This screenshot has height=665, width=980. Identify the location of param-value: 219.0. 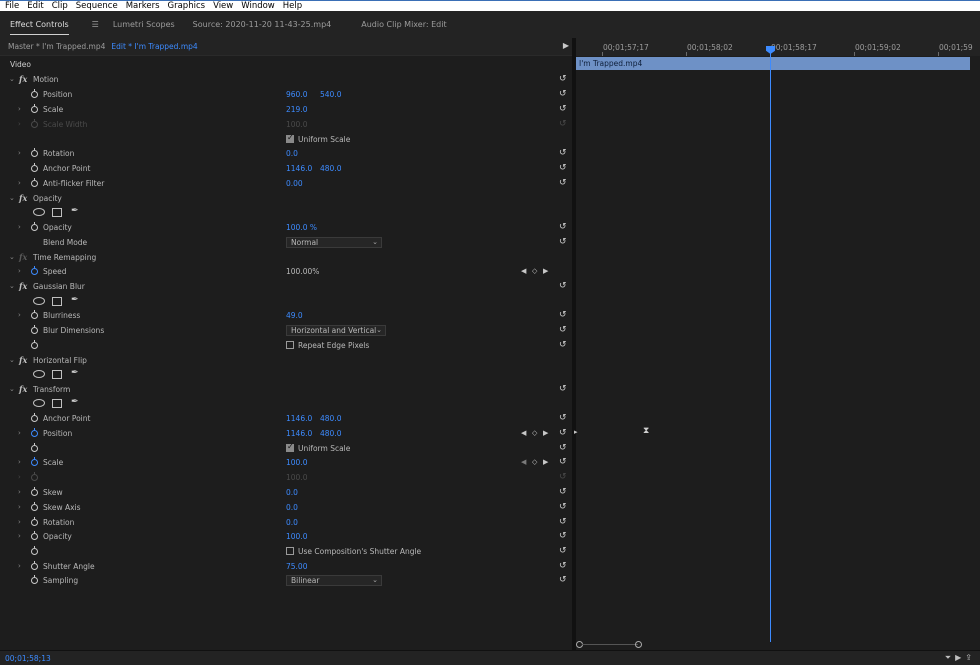
(296, 109).